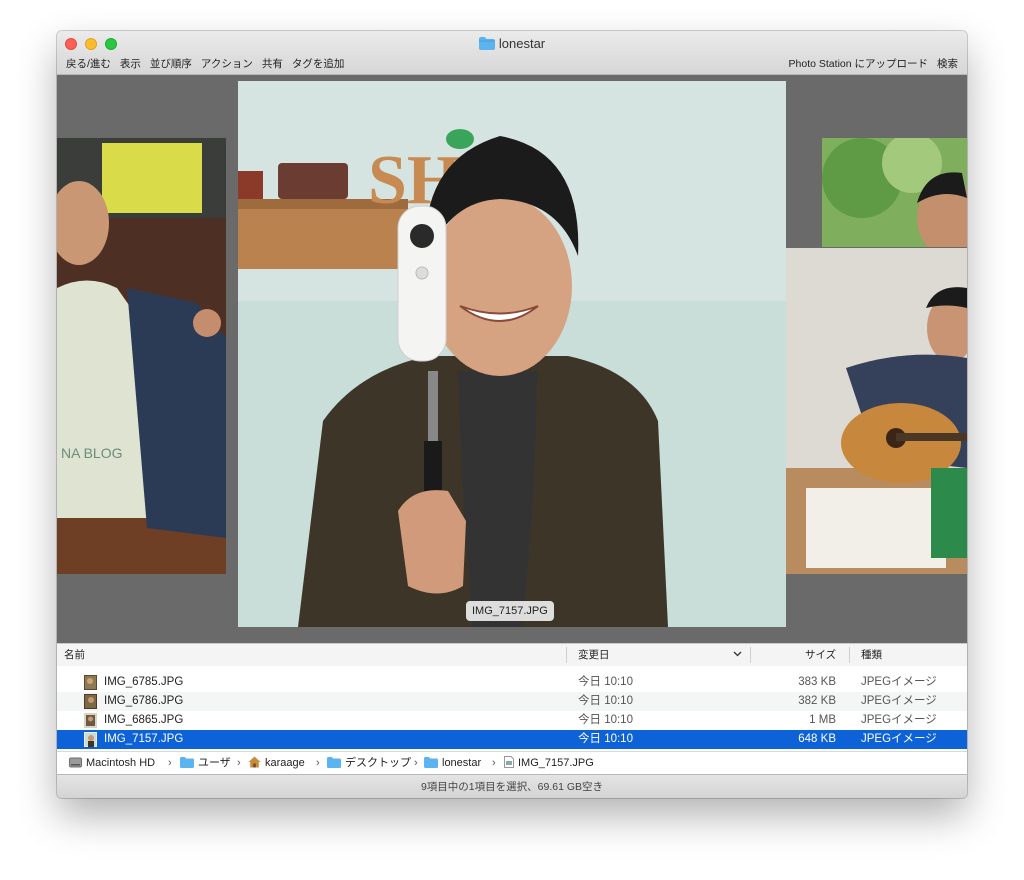 The image size is (1024, 880). Describe the element at coordinates (369, 763) in the screenshot. I see `path-item-desktop: デスクトップ` at that location.